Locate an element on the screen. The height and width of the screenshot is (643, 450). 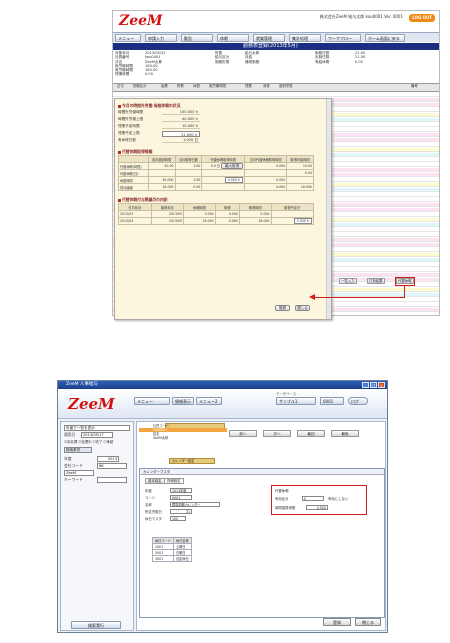
name-field: 標準勤務カレンダー is located at coordinates (195, 504).